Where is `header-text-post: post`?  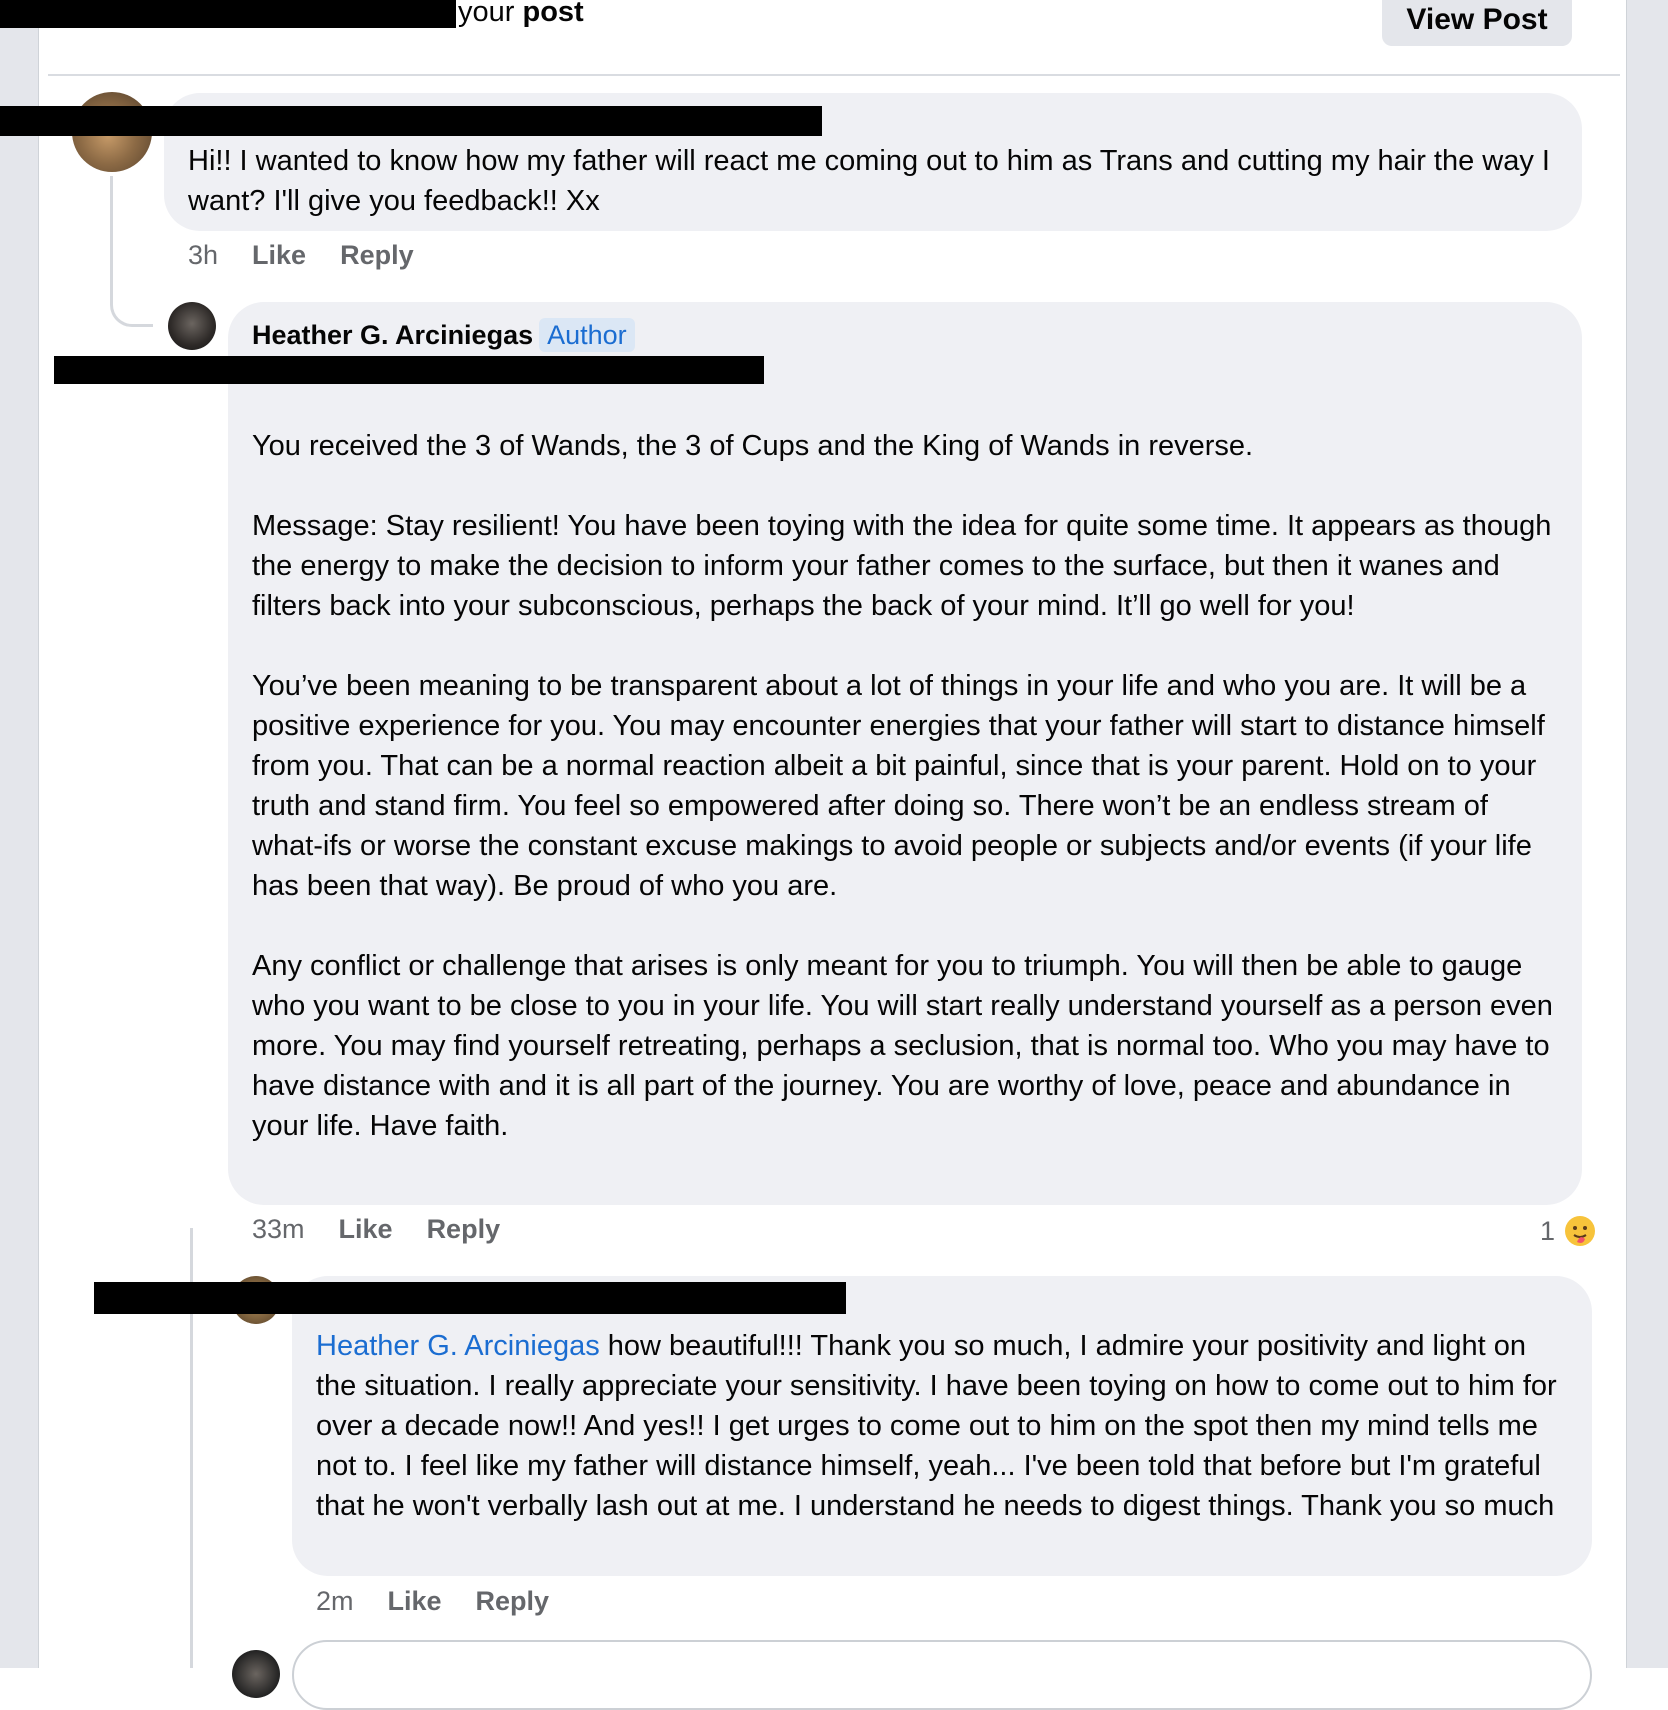
header-text-post: post is located at coordinates (553, 14).